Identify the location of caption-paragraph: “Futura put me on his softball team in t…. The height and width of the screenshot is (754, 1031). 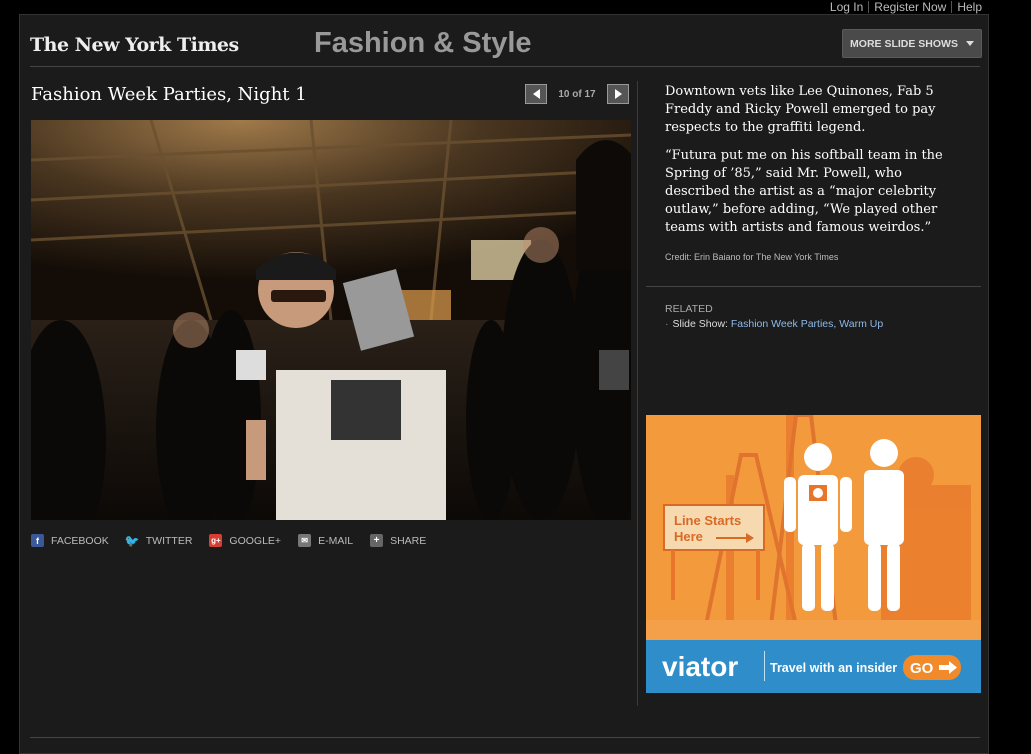
(804, 191).